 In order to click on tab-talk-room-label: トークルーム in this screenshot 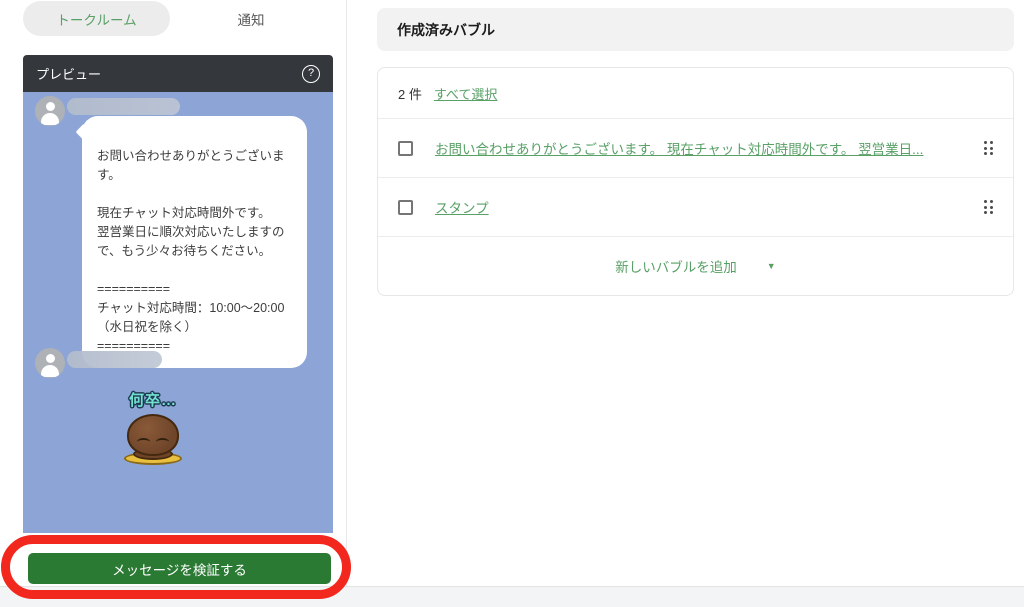, I will do `click(96, 20)`.